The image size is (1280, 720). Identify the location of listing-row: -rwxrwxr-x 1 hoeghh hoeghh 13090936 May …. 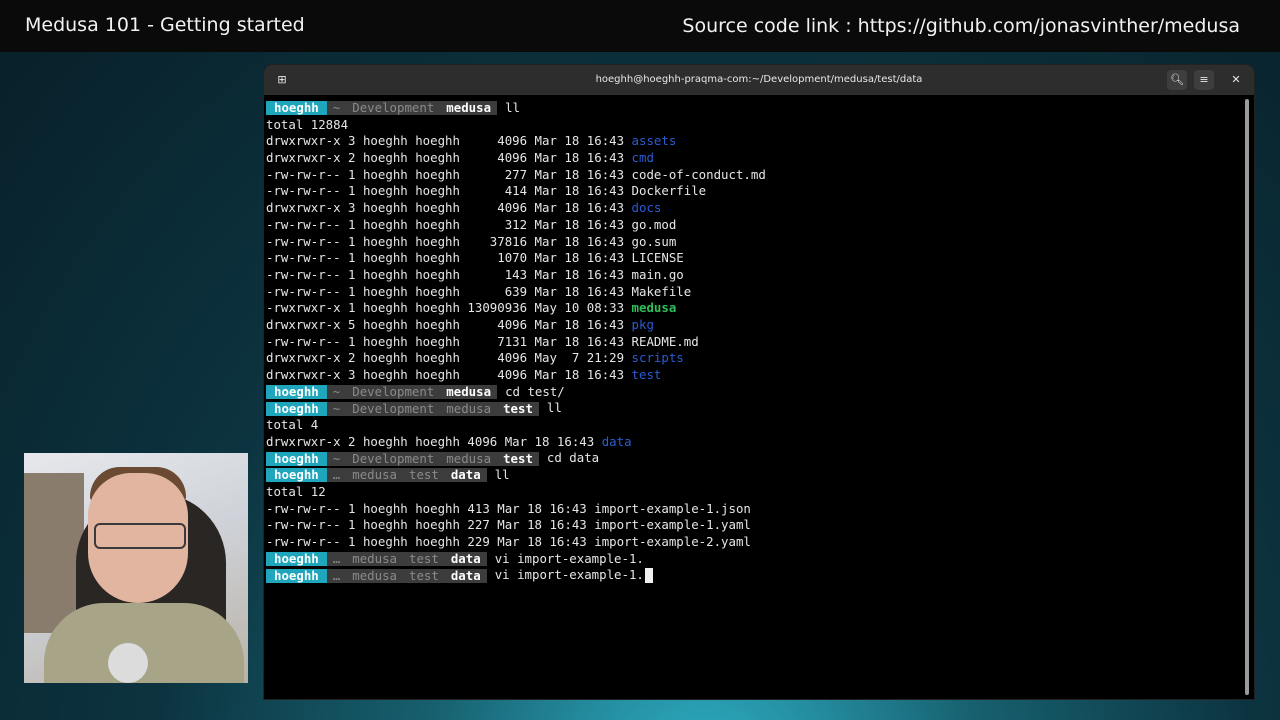
(516, 308).